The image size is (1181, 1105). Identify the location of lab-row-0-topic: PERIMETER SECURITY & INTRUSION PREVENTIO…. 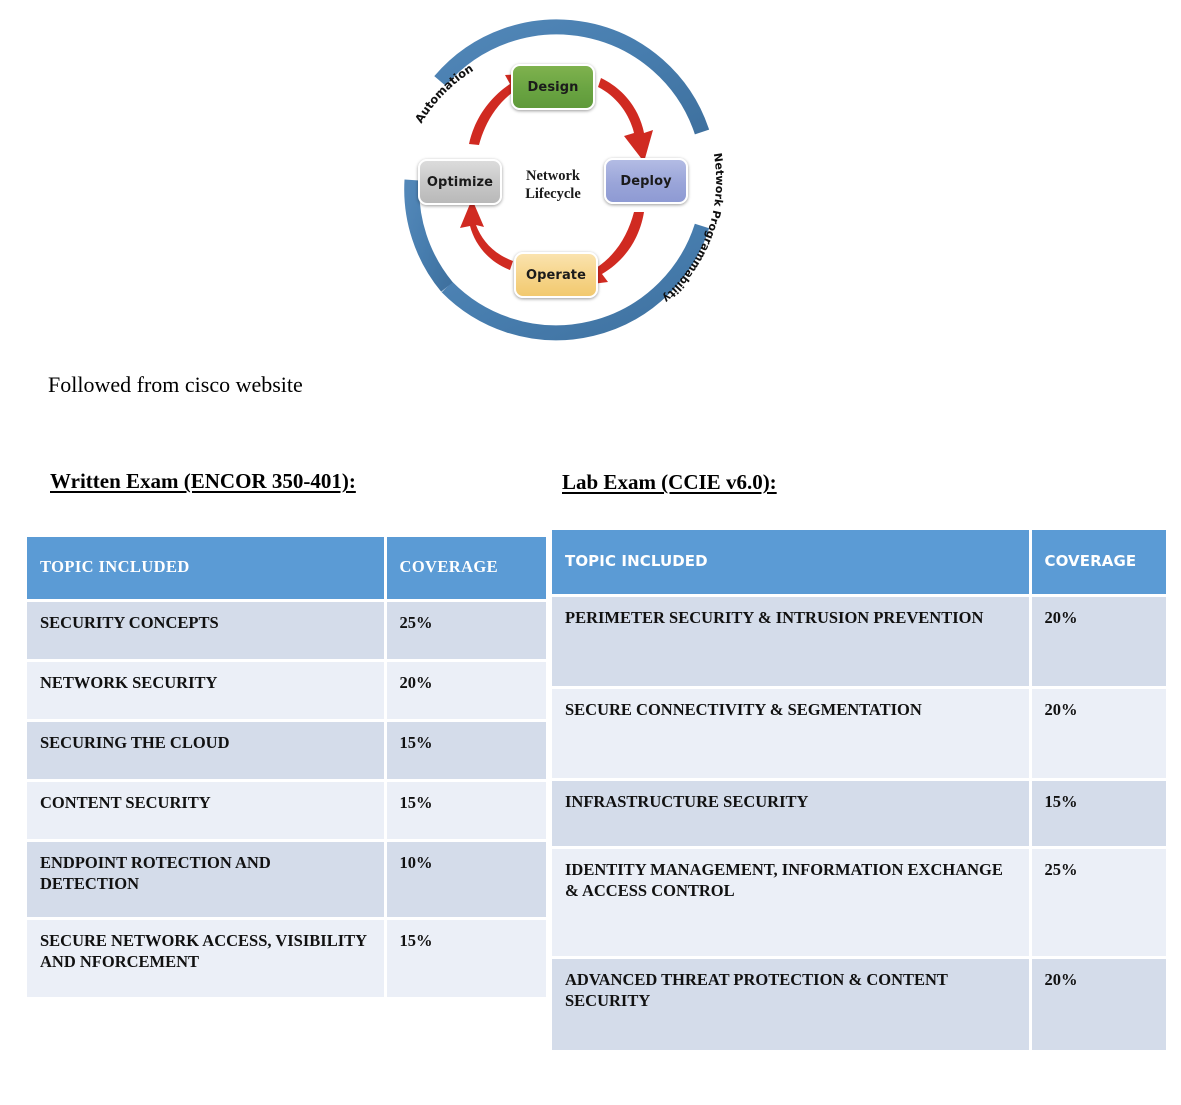
(792, 641).